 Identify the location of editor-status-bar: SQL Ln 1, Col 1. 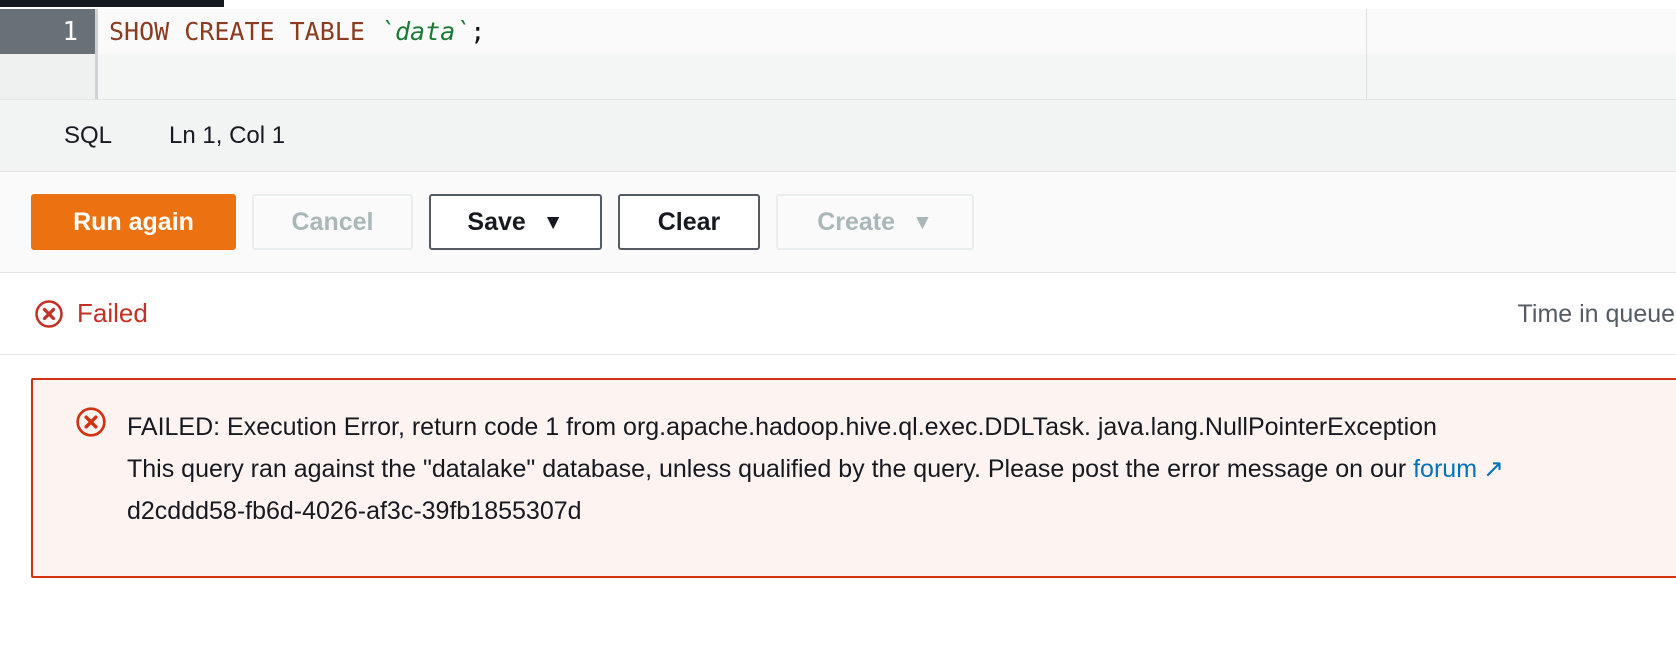
(838, 136).